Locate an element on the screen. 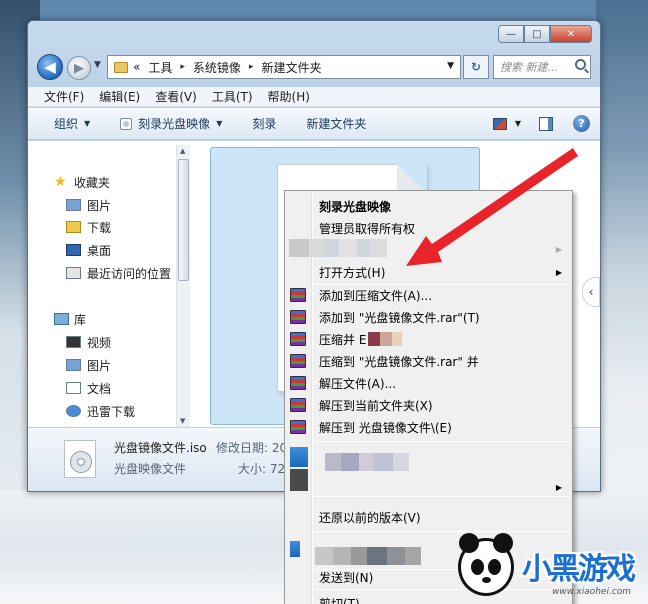 This screenshot has height=604, width=648. menu-view: 查看(V) is located at coordinates (176, 96).